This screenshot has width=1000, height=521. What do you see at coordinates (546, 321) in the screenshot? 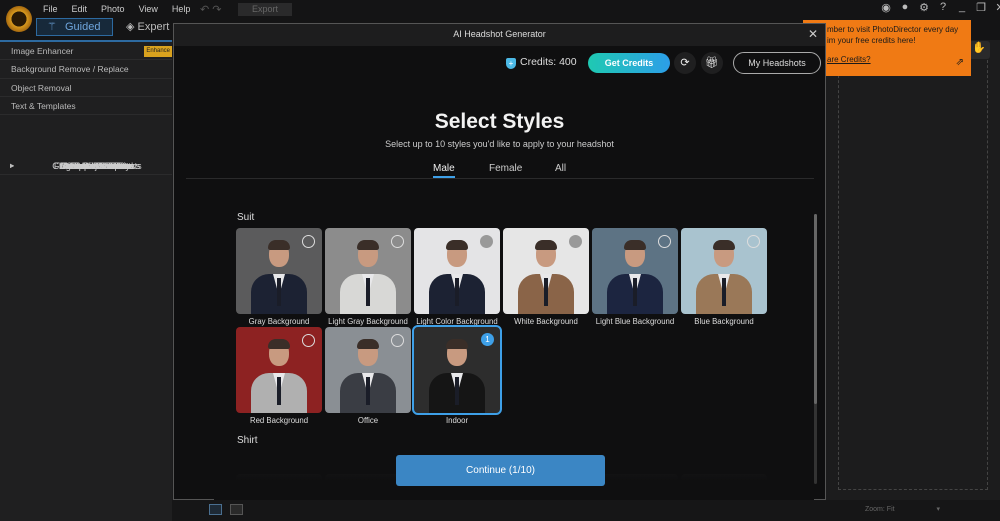
I see `style-card-label: White Background` at bounding box center [546, 321].